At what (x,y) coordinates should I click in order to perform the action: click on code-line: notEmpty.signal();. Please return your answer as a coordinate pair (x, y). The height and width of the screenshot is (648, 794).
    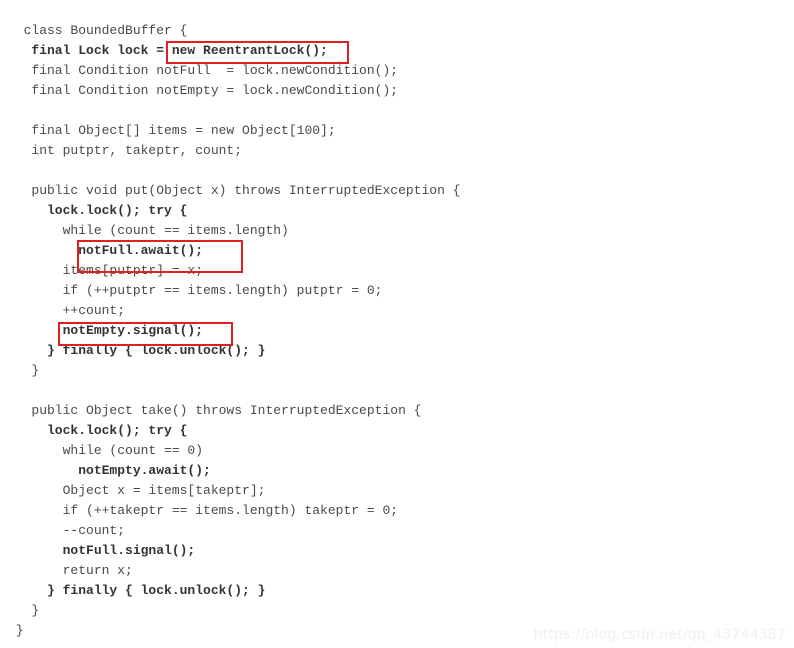
    Looking at the image, I should click on (106, 330).